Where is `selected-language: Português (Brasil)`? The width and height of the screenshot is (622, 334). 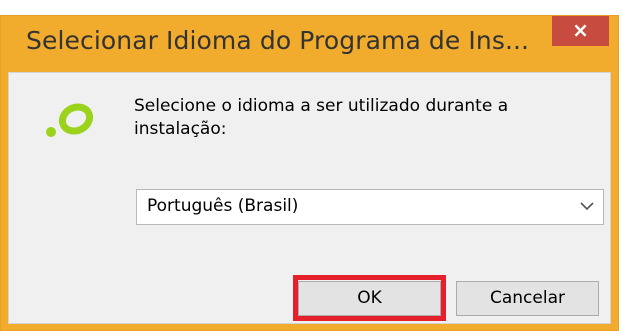
selected-language: Português (Brasil) is located at coordinates (223, 206).